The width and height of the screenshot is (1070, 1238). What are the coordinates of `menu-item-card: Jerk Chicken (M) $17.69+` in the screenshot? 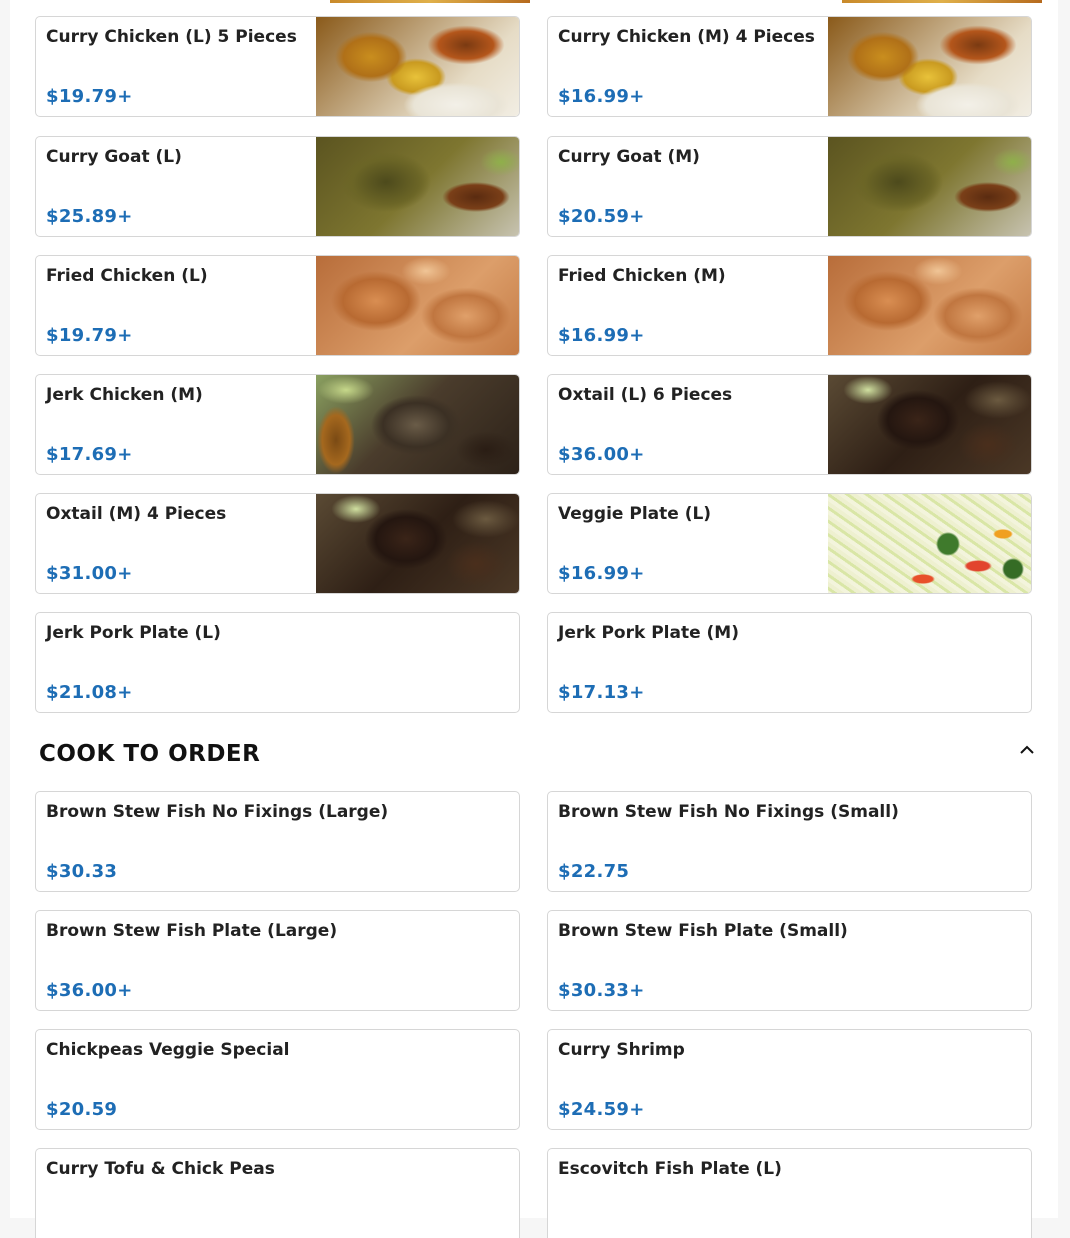 It's located at (277, 424).